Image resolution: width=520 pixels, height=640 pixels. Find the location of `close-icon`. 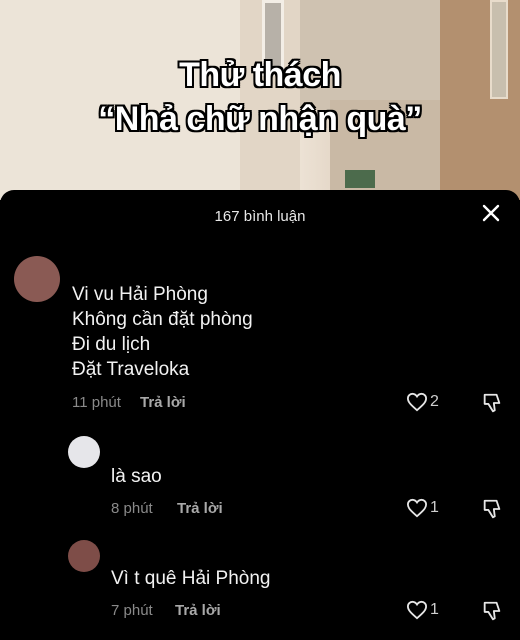

close-icon is located at coordinates (491, 213).